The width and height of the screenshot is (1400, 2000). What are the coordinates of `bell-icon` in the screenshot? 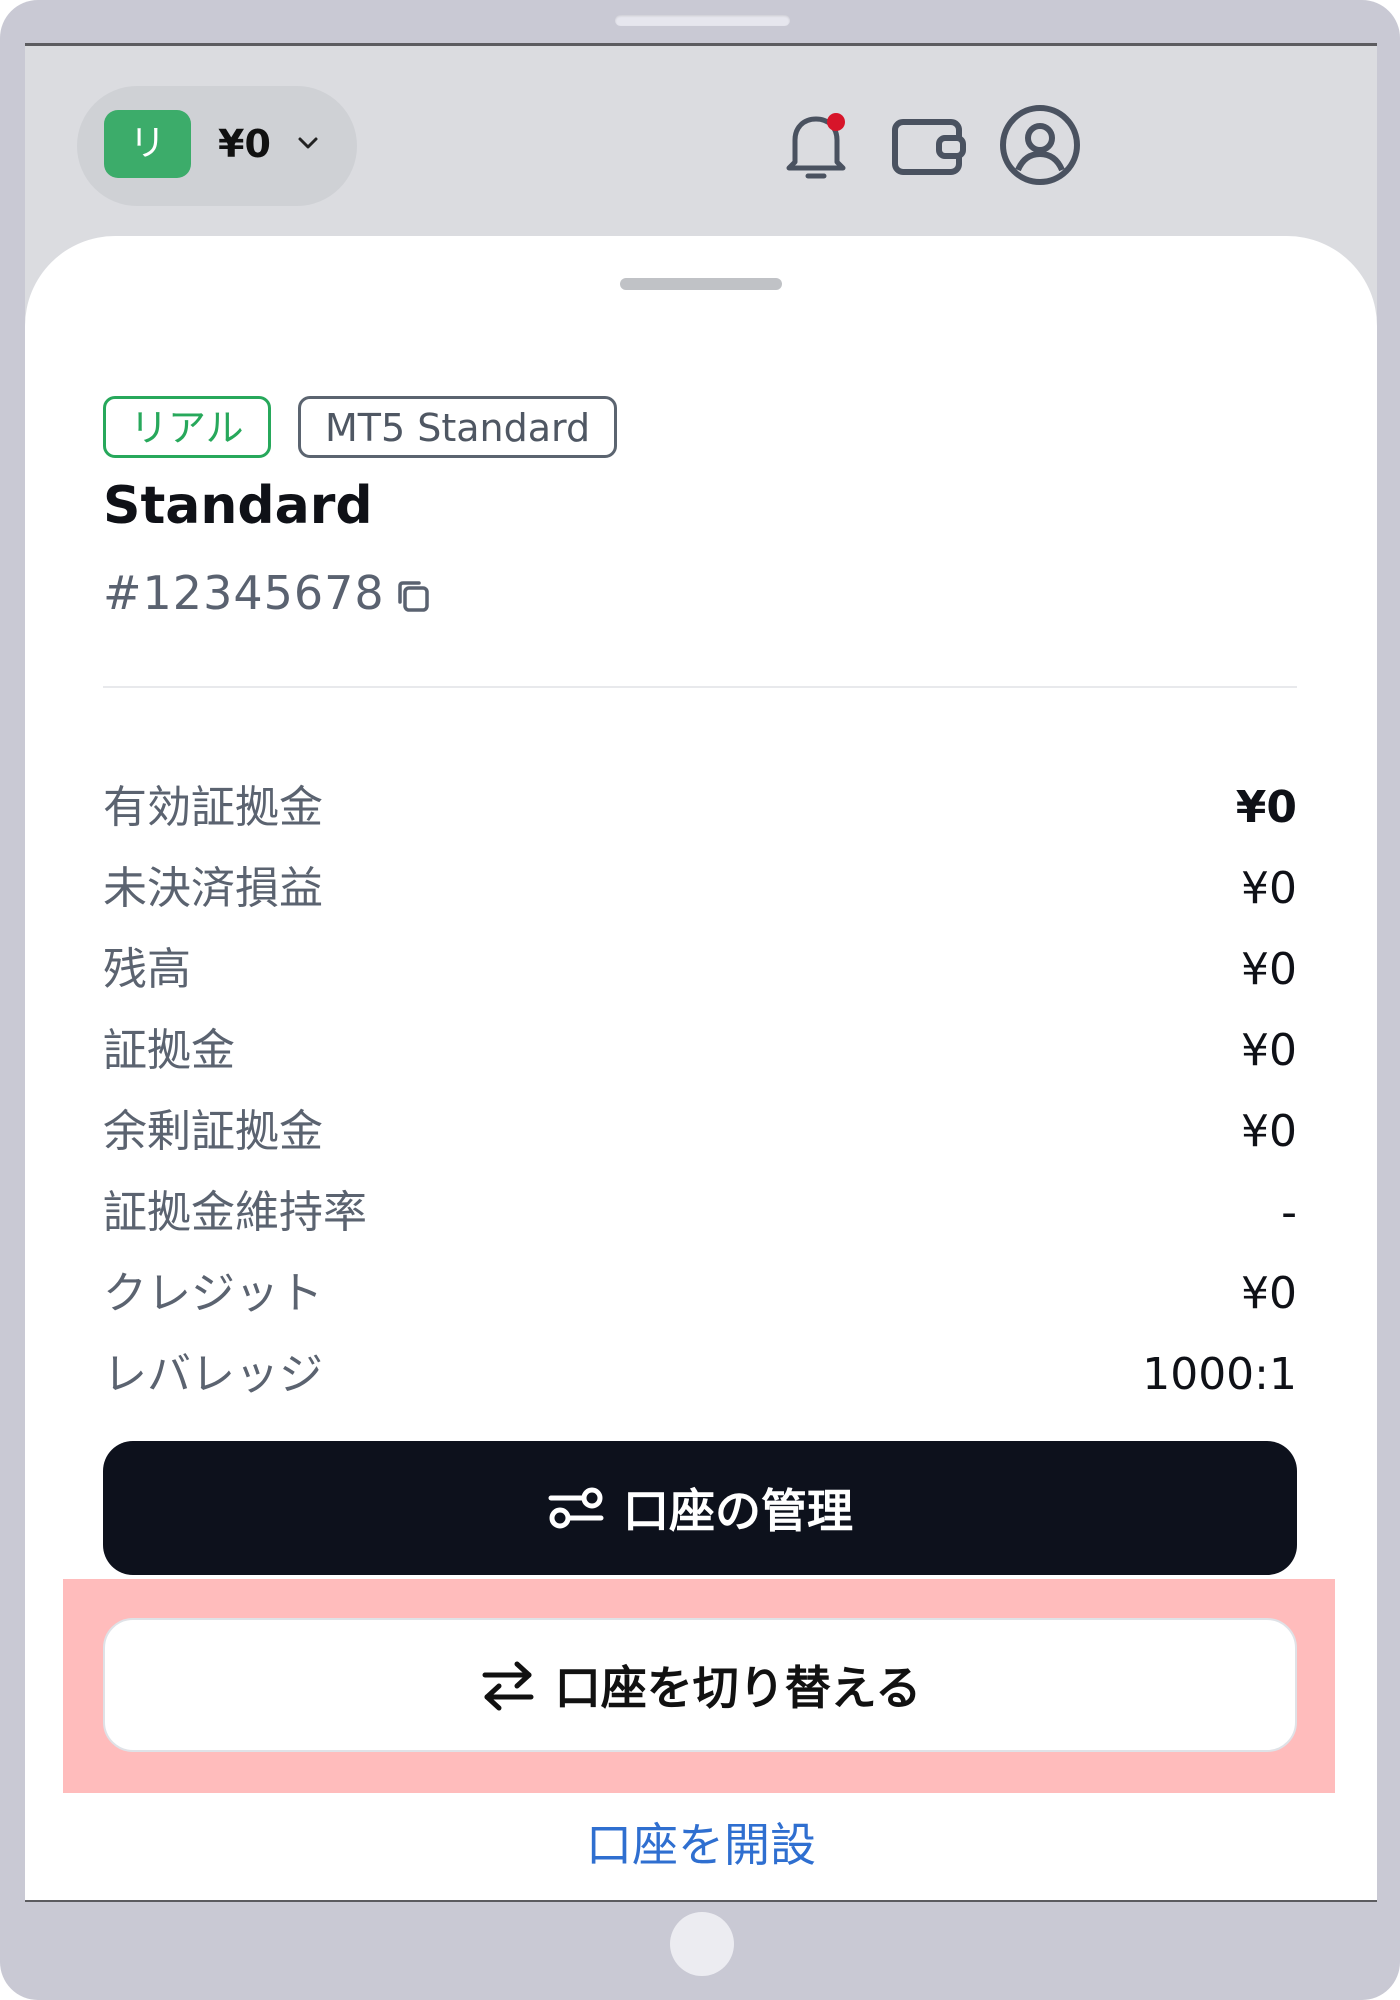 It's located at (816, 145).